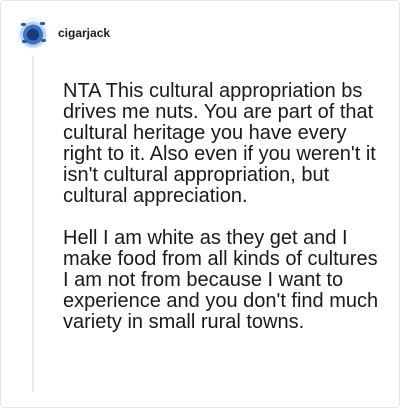 The height and width of the screenshot is (408, 400). I want to click on comment-header: cigarjack, so click(63, 33).